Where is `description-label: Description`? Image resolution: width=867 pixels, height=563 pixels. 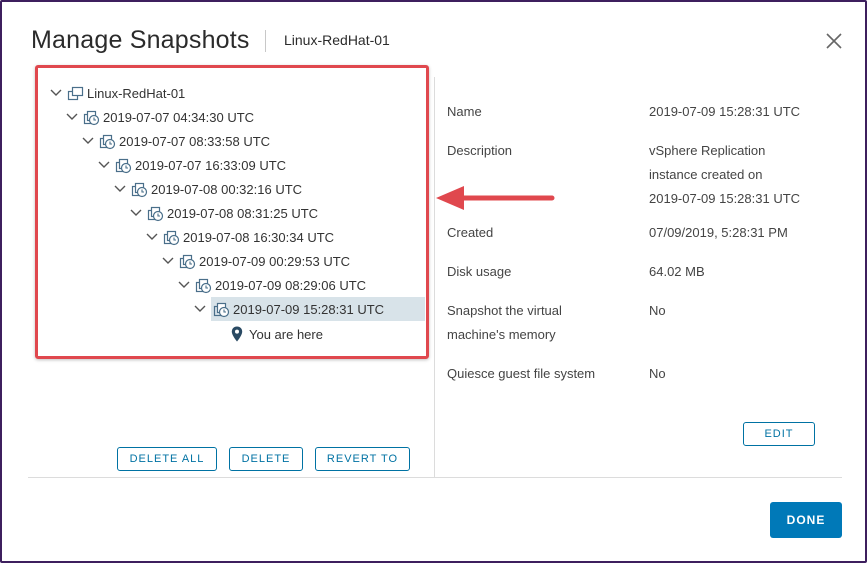 description-label: Description is located at coordinates (480, 150).